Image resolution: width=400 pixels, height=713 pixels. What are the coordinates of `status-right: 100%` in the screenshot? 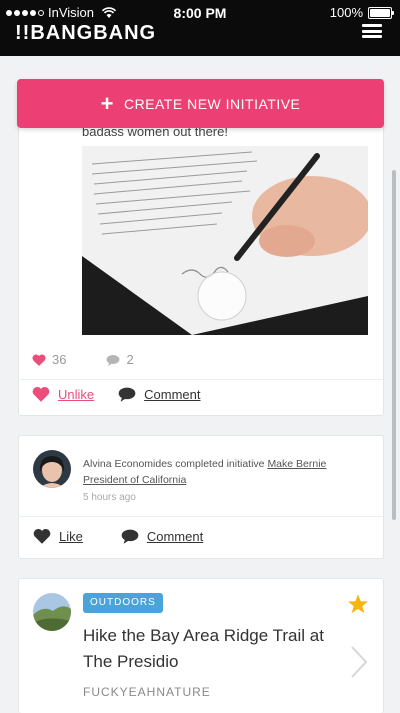 It's located at (361, 12).